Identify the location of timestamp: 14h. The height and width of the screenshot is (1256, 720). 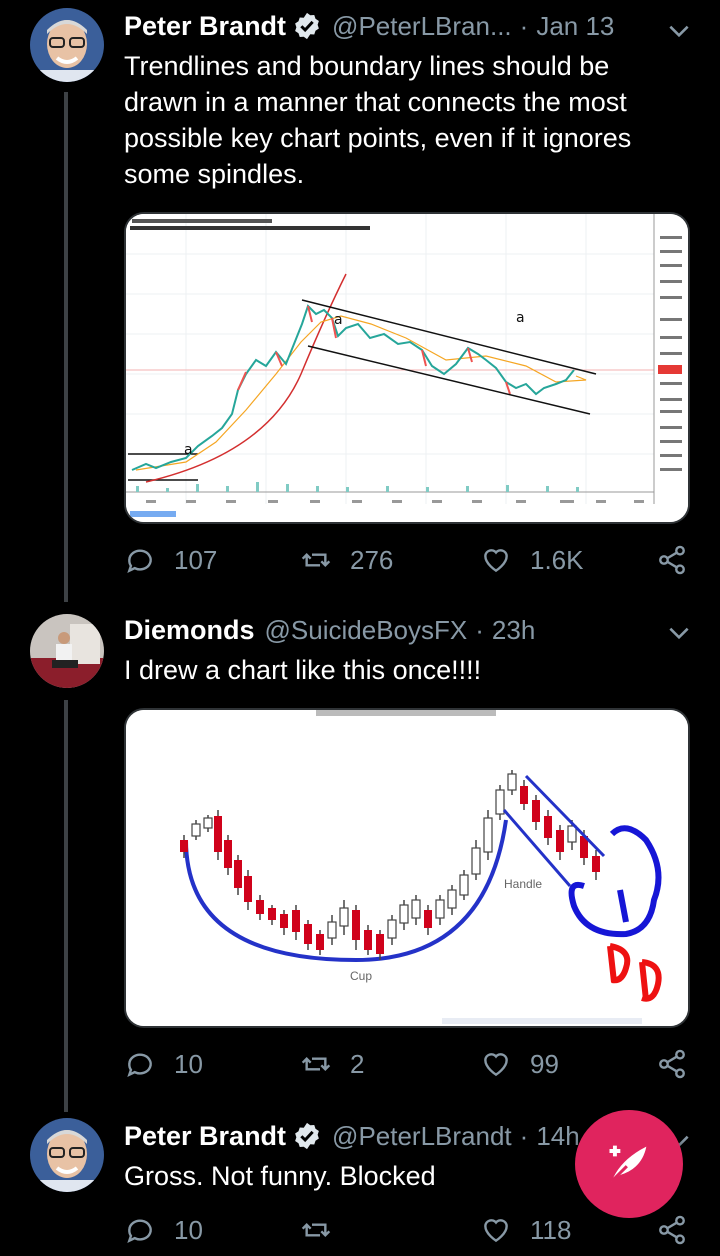
(557, 1136).